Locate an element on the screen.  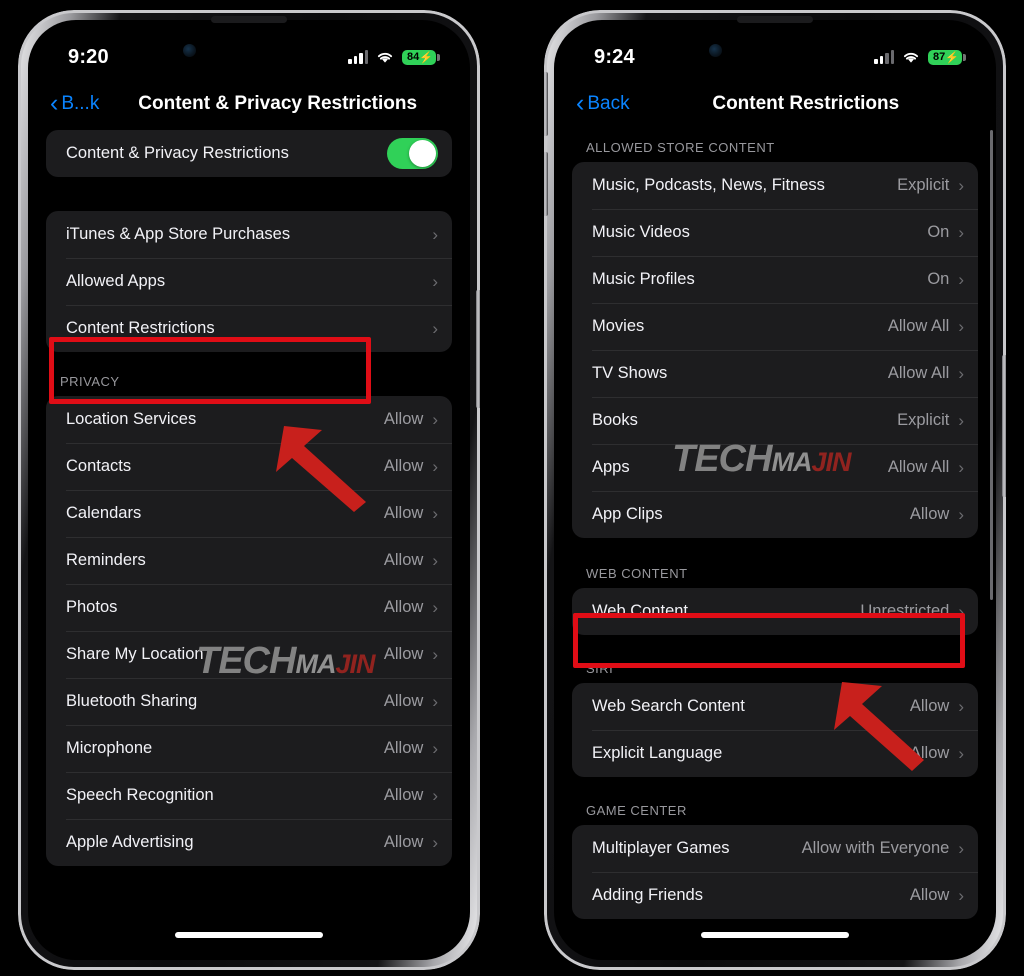
right-phone-volume-up-button is located at coordinates (546, 104).